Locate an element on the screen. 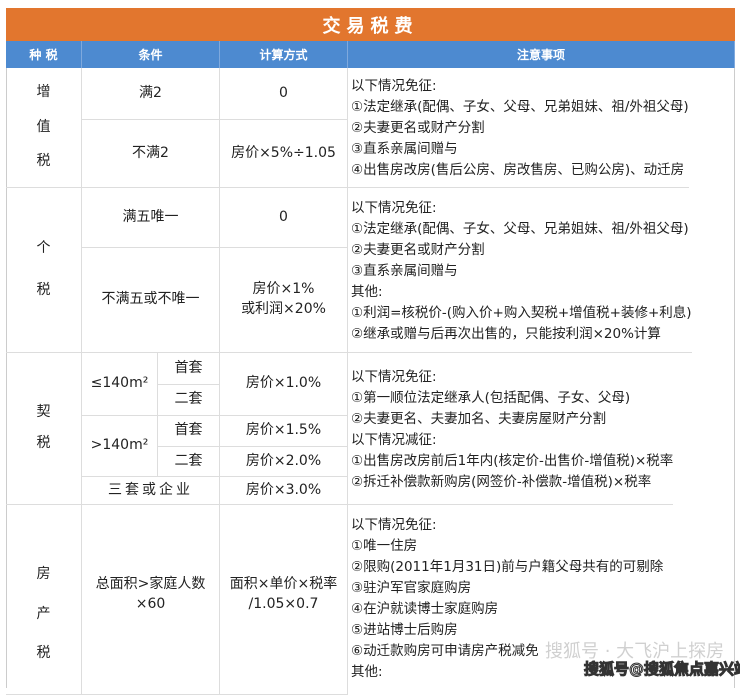 The width and height of the screenshot is (740, 695). tax-name-char: 值 is located at coordinates (43, 126).